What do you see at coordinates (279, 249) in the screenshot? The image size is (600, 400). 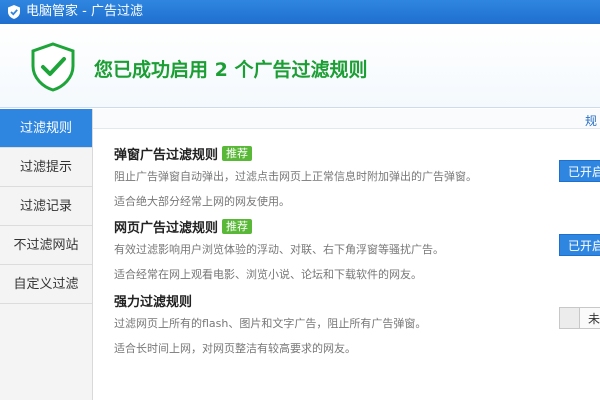 I see `rule-description: 有效过滤影响用户浏览体验的浮动、对联、右下角浮窗等骚扰广告。` at bounding box center [279, 249].